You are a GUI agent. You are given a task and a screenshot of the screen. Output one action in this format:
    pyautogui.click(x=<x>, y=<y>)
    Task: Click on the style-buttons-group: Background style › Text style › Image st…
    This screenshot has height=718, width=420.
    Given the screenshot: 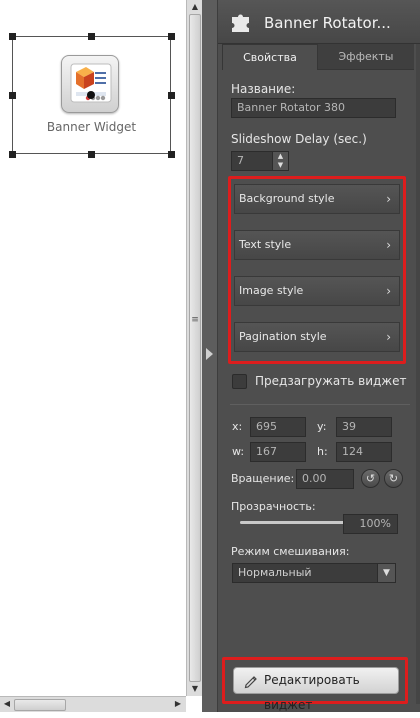 What is the action you would take?
    pyautogui.click(x=317, y=270)
    